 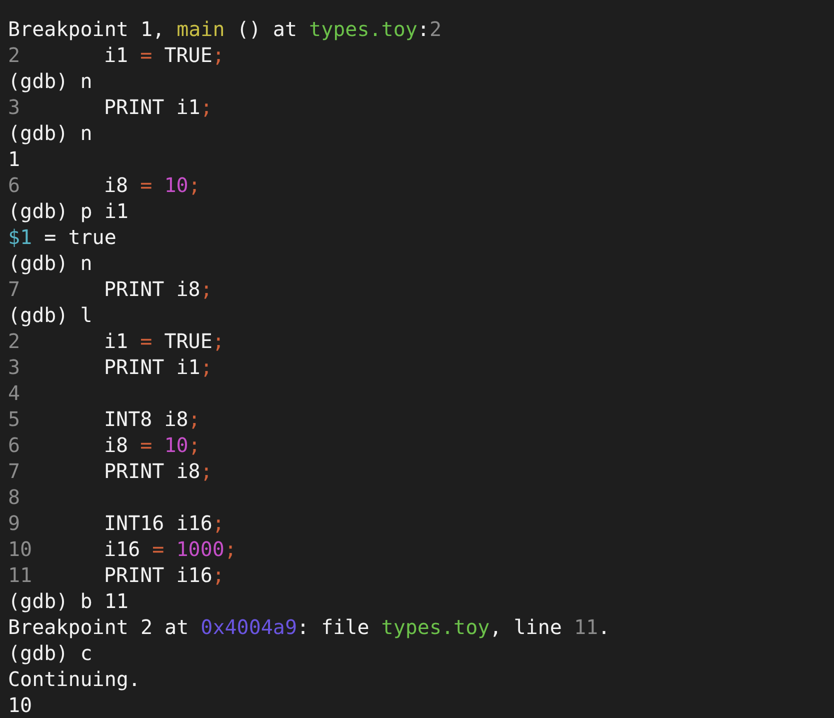 What do you see at coordinates (200, 549) in the screenshot?
I see `terminal-text: 1000` at bounding box center [200, 549].